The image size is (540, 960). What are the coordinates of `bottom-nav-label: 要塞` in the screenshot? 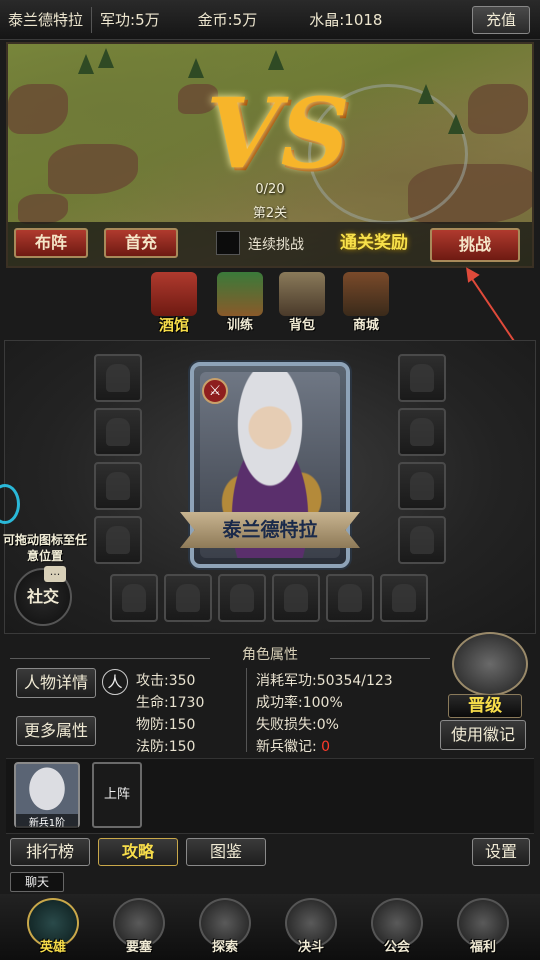 It's located at (138, 947).